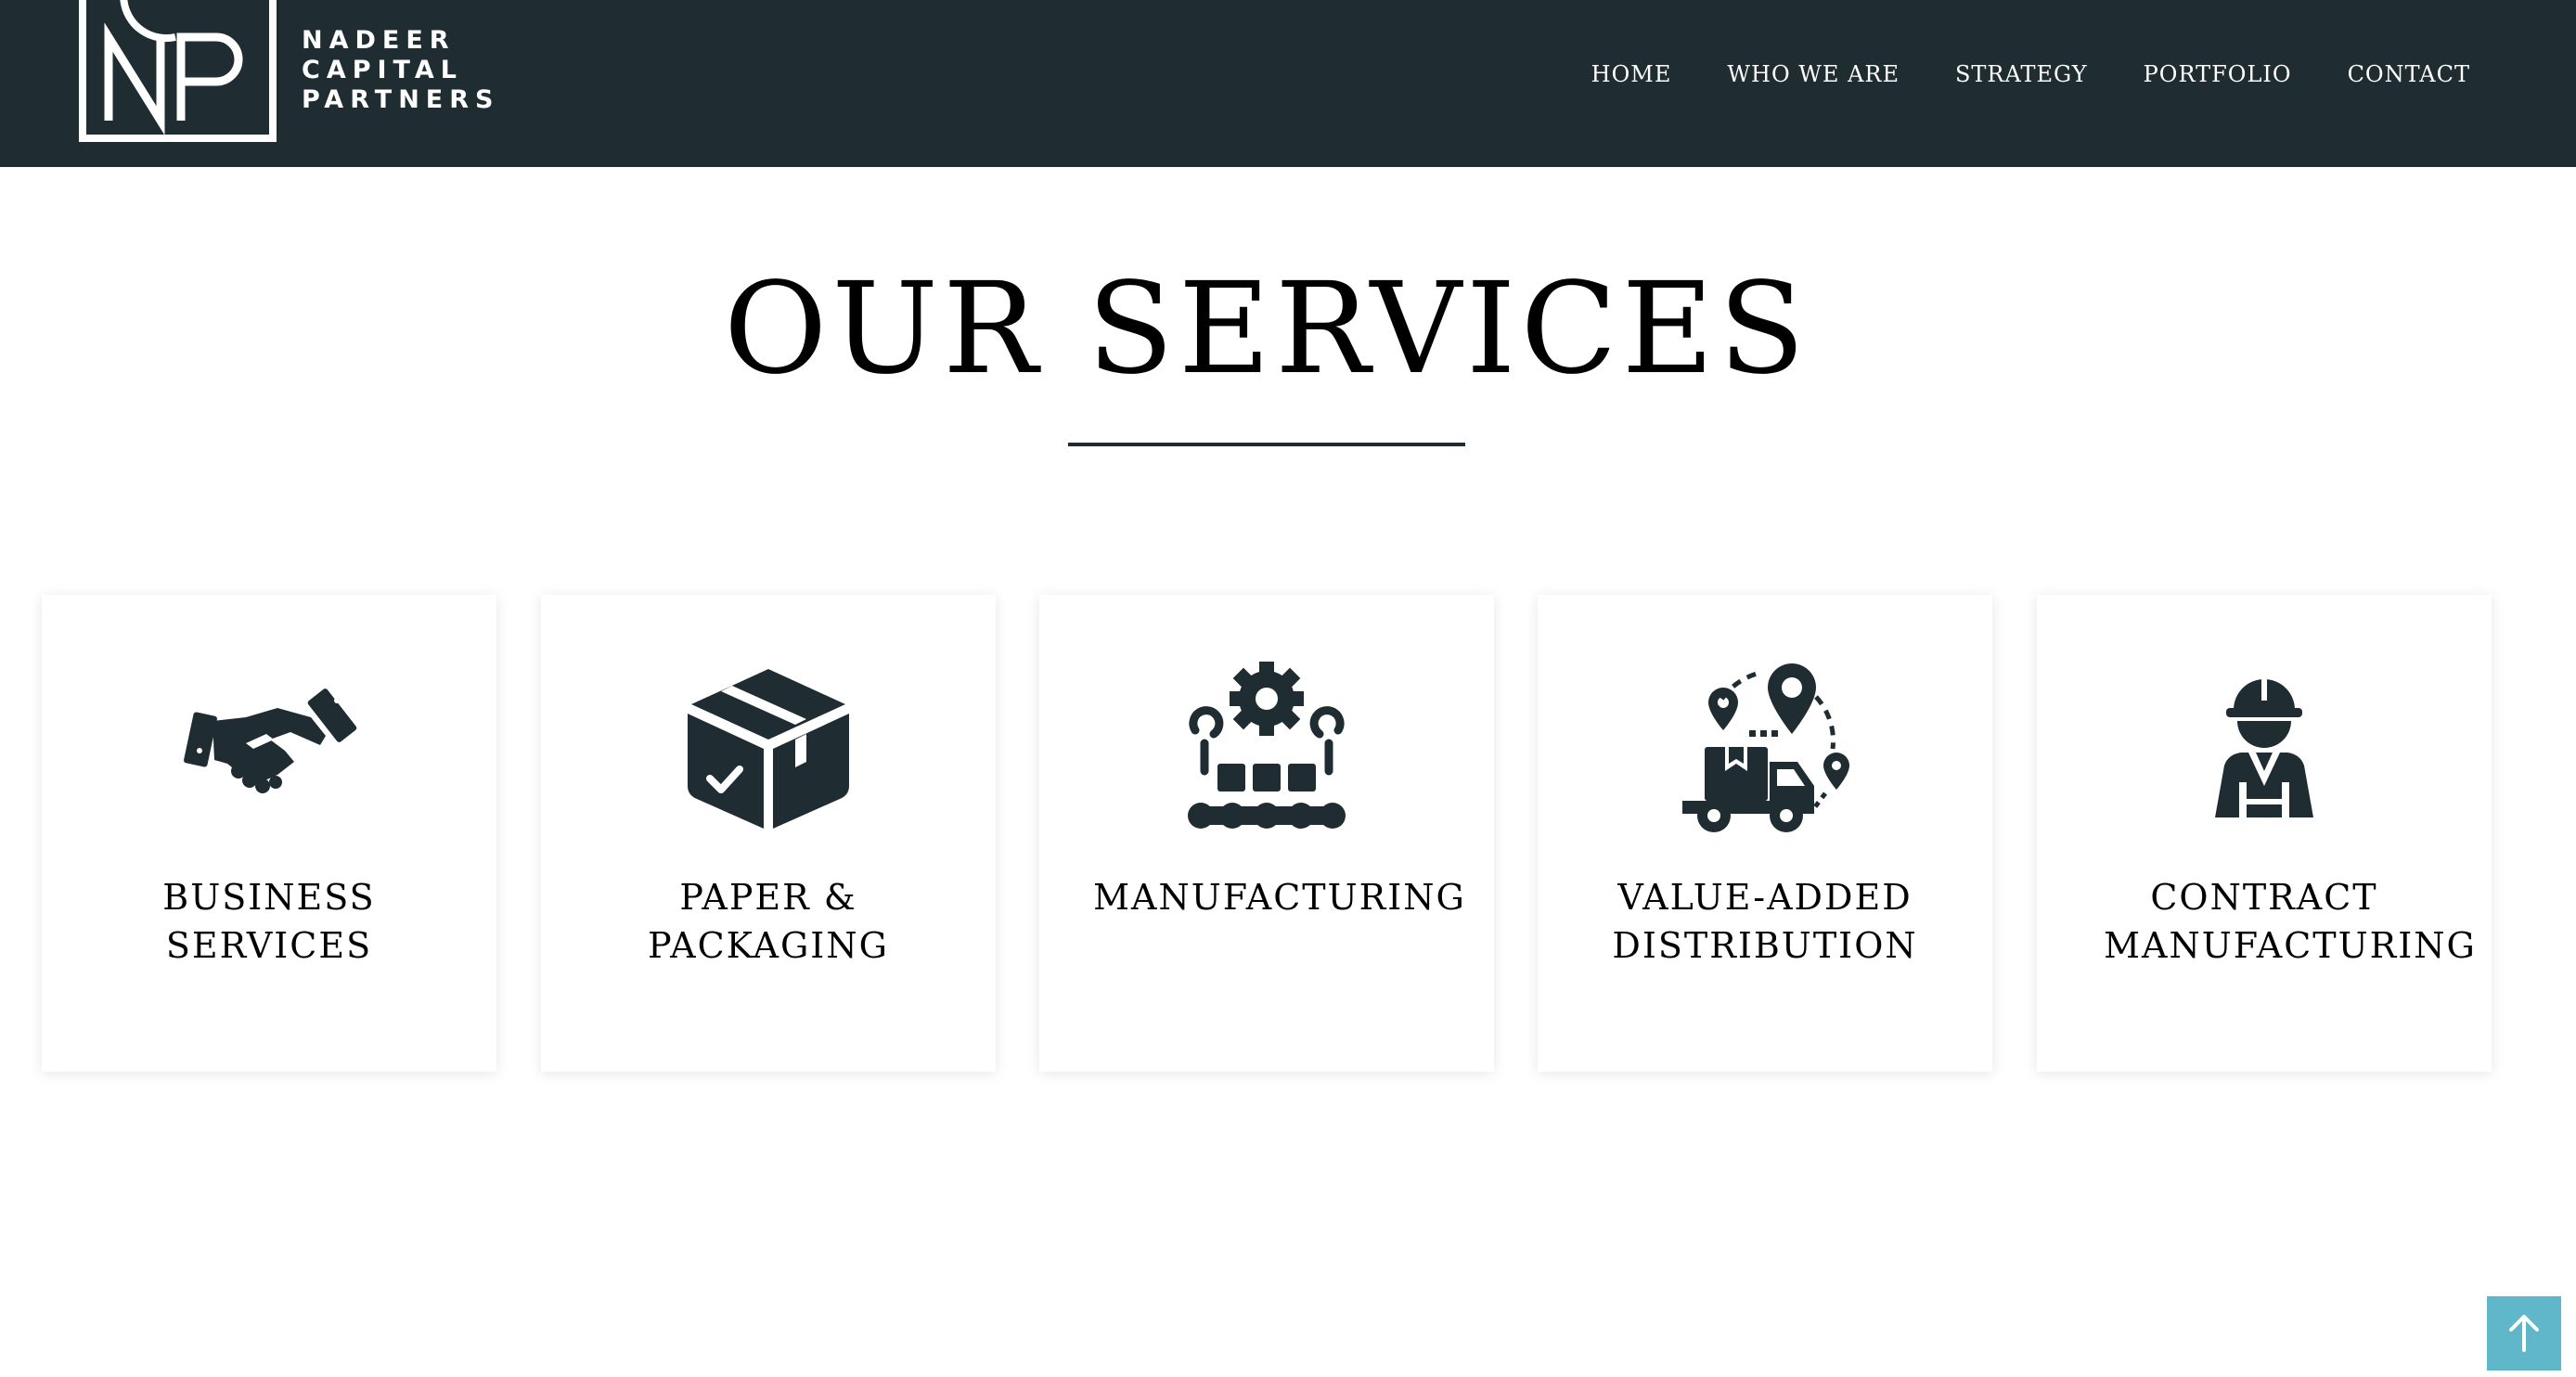 This screenshot has width=2576, height=1377. Describe the element at coordinates (269, 921) in the screenshot. I see `service-card-label: BUSINESS SERVICES` at that location.